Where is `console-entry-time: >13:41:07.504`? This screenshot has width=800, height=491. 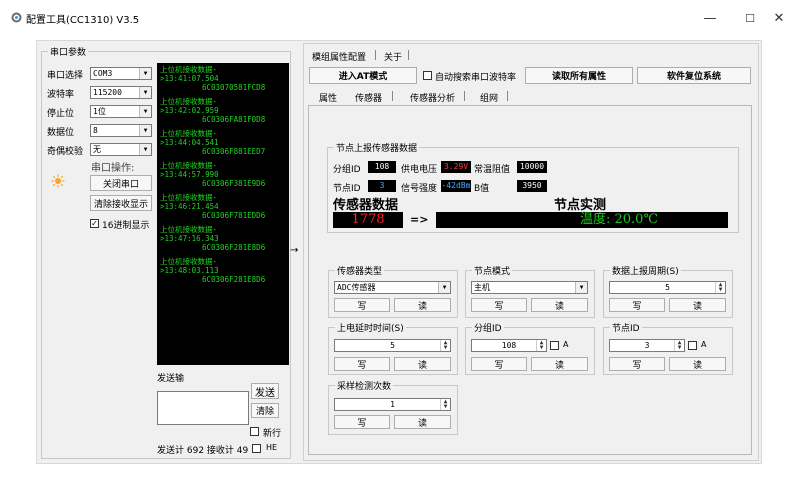 console-entry-time: >13:41:07.504 is located at coordinates (189, 78).